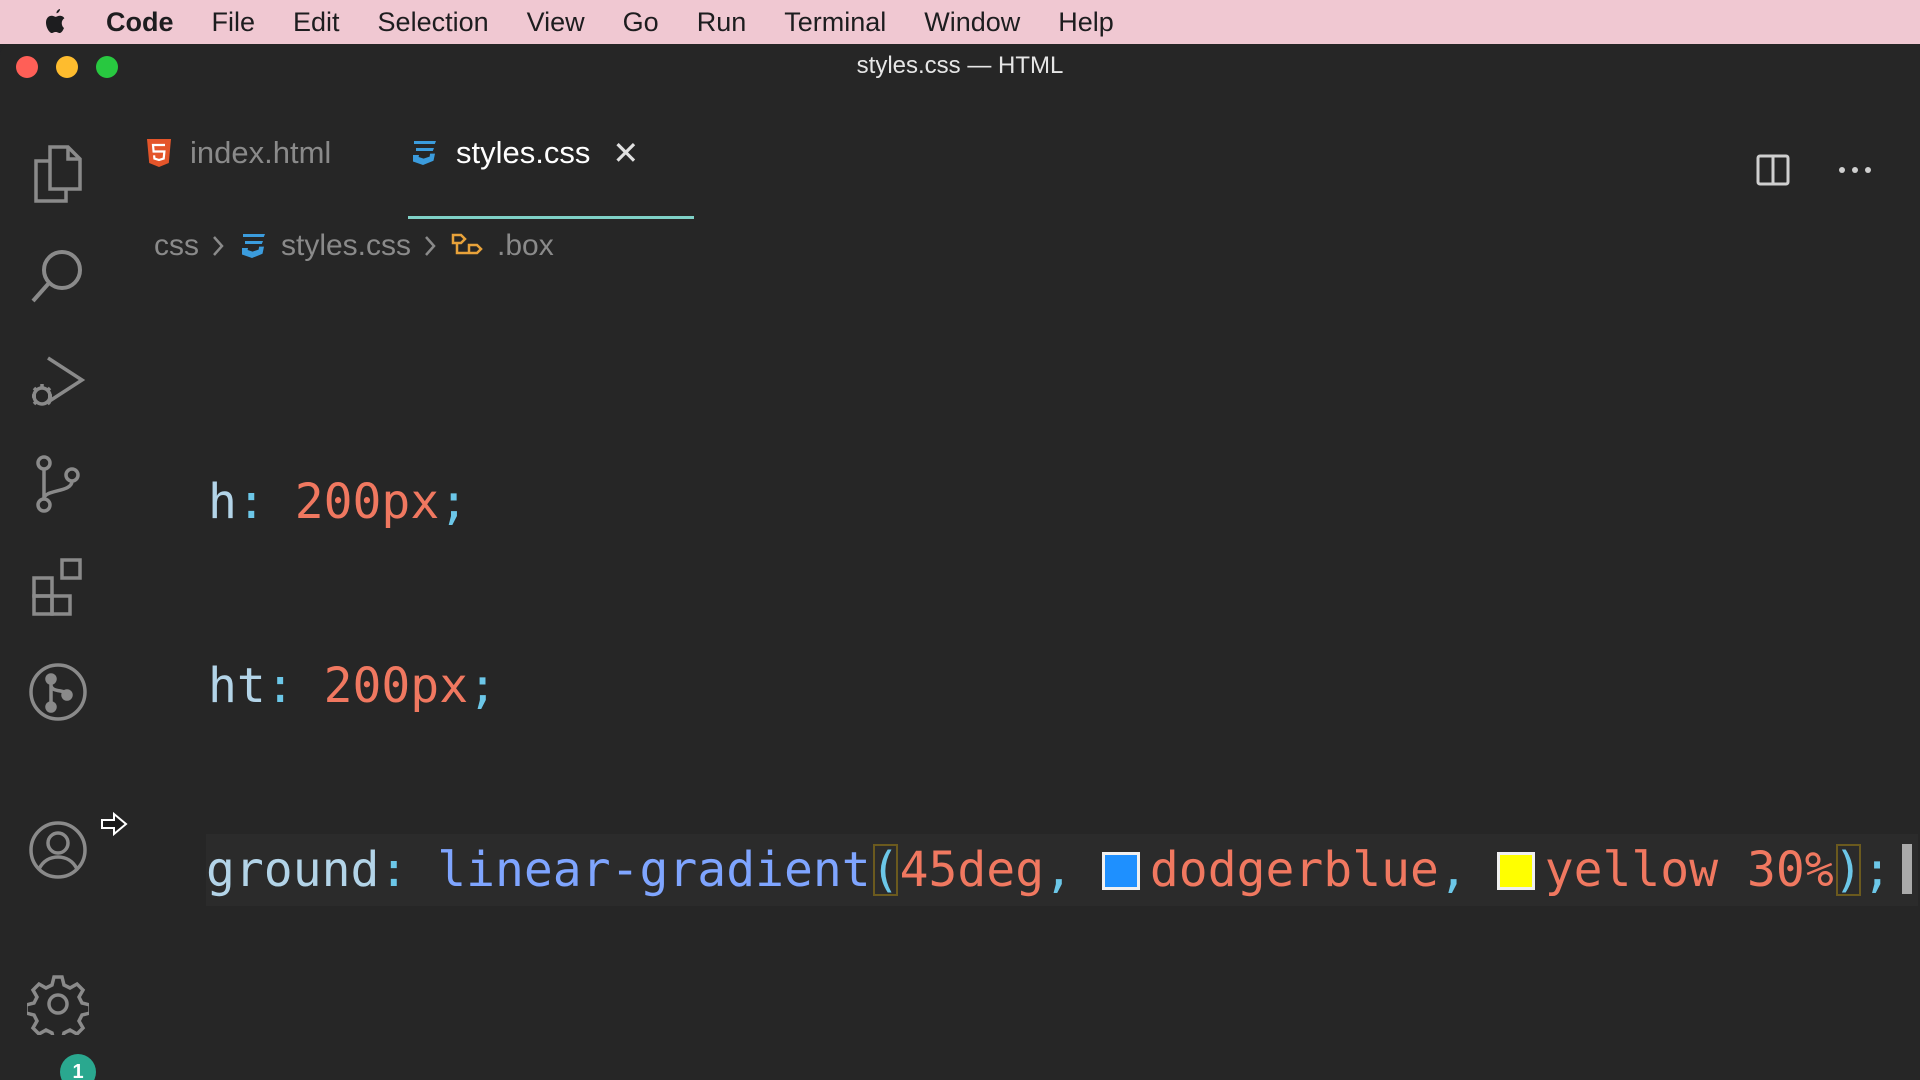 The height and width of the screenshot is (1080, 1920). Describe the element at coordinates (1773, 170) in the screenshot. I see `split-editor-icon` at that location.